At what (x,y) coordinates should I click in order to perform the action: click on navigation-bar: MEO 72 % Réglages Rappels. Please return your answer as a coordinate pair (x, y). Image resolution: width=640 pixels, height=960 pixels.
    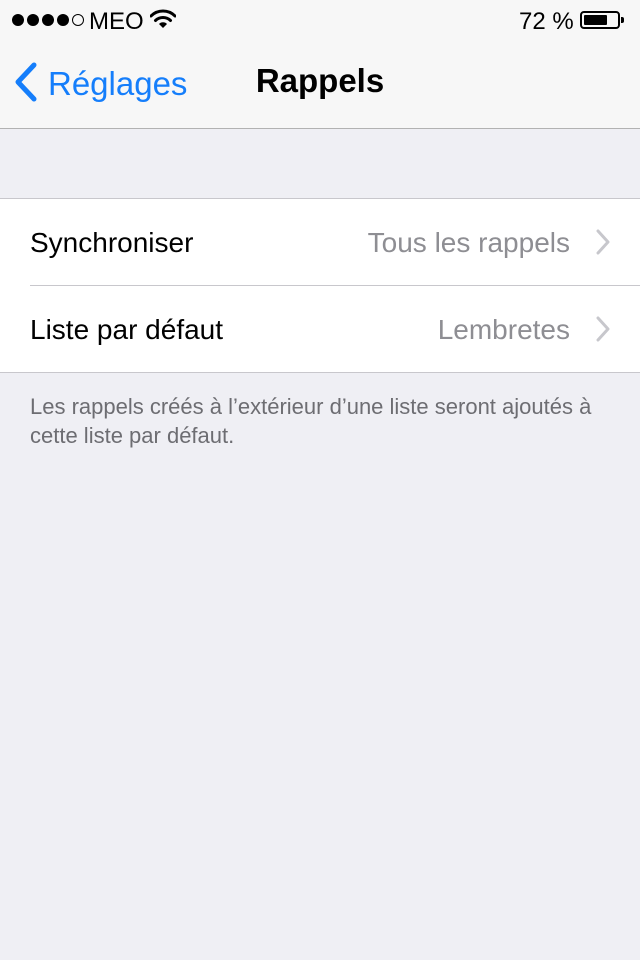
    Looking at the image, I should click on (320, 64).